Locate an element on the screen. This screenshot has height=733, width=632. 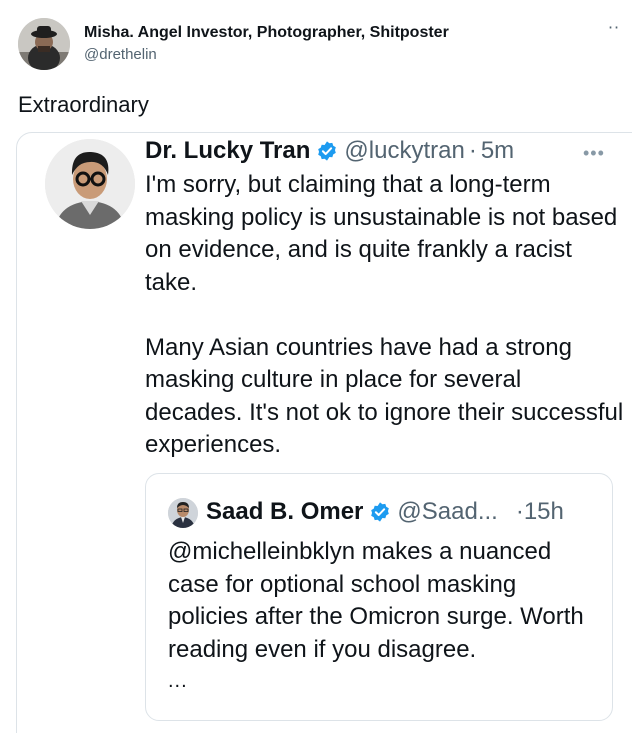
quoted-timestamp: ·15h is located at coordinates (539, 511).